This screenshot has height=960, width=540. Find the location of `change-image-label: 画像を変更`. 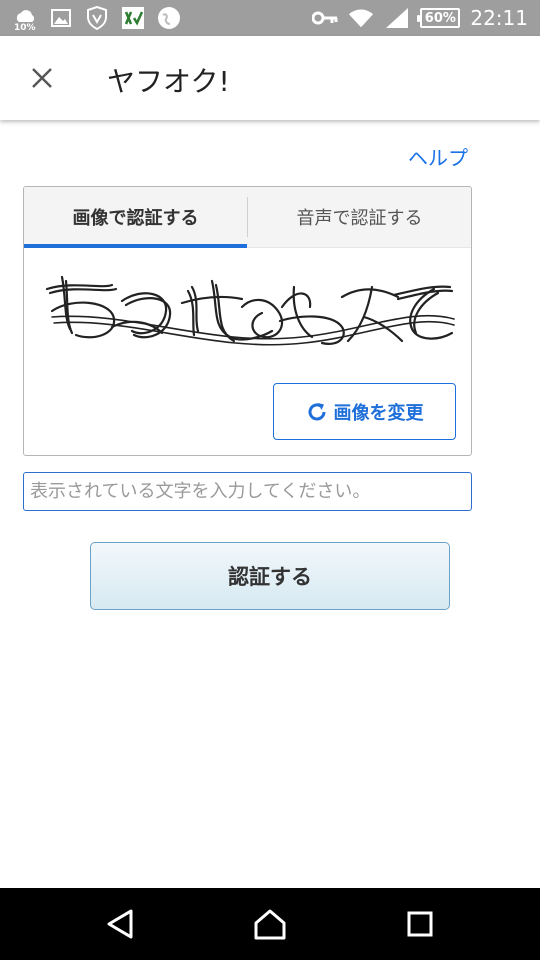

change-image-label: 画像を変更 is located at coordinates (378, 413).